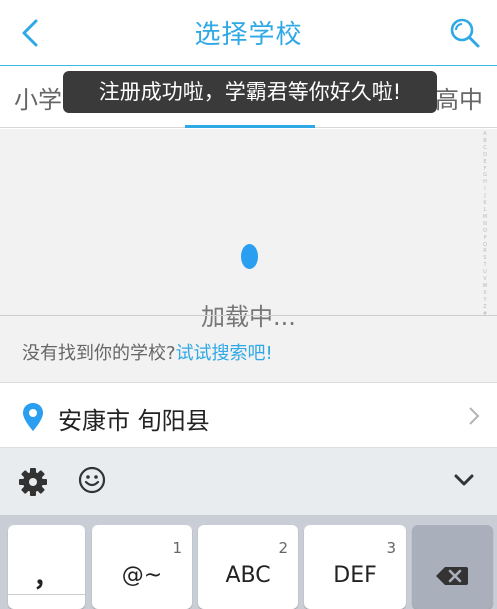  Describe the element at coordinates (485, 265) in the screenshot. I see `alphabet-index-letter: T` at that location.